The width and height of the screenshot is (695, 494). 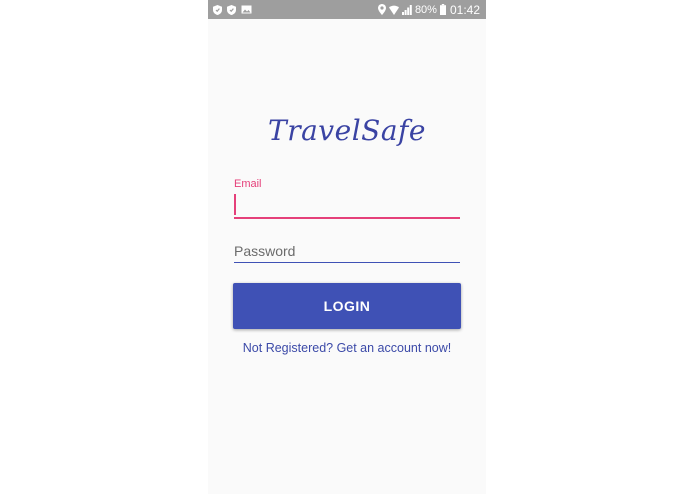 I want to click on login-button: LOGIN, so click(x=347, y=306).